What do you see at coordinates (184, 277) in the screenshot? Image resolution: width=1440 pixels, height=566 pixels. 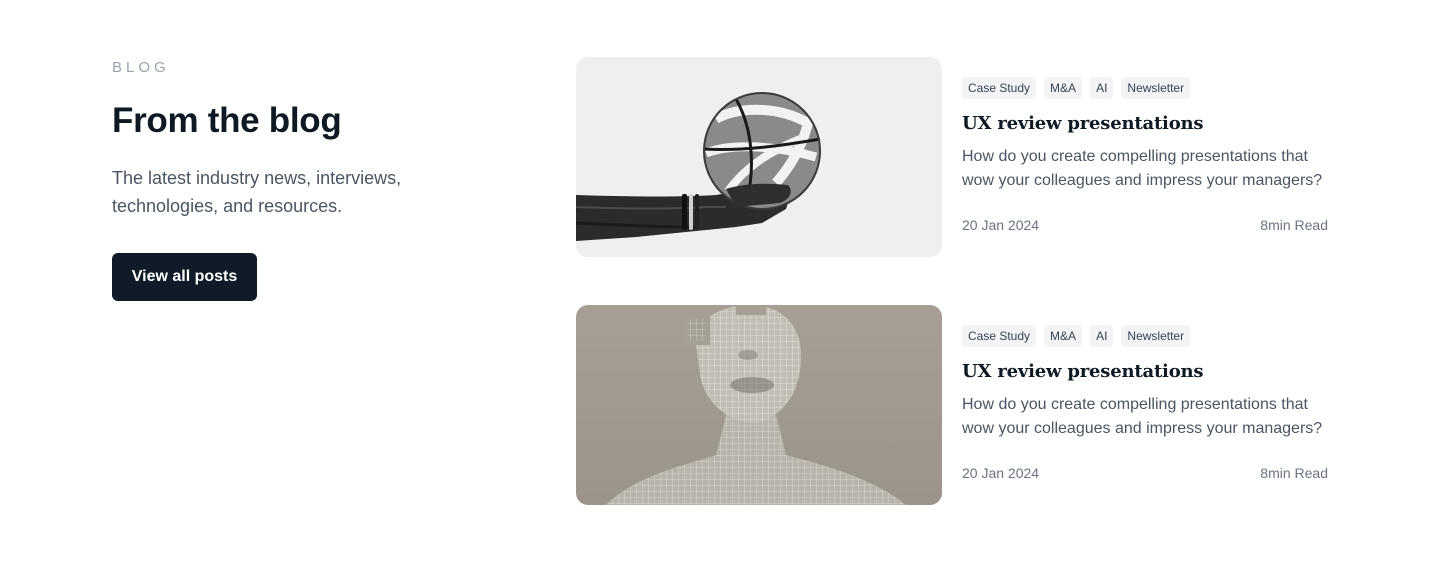 I see `view-all-posts-button: View all posts` at bounding box center [184, 277].